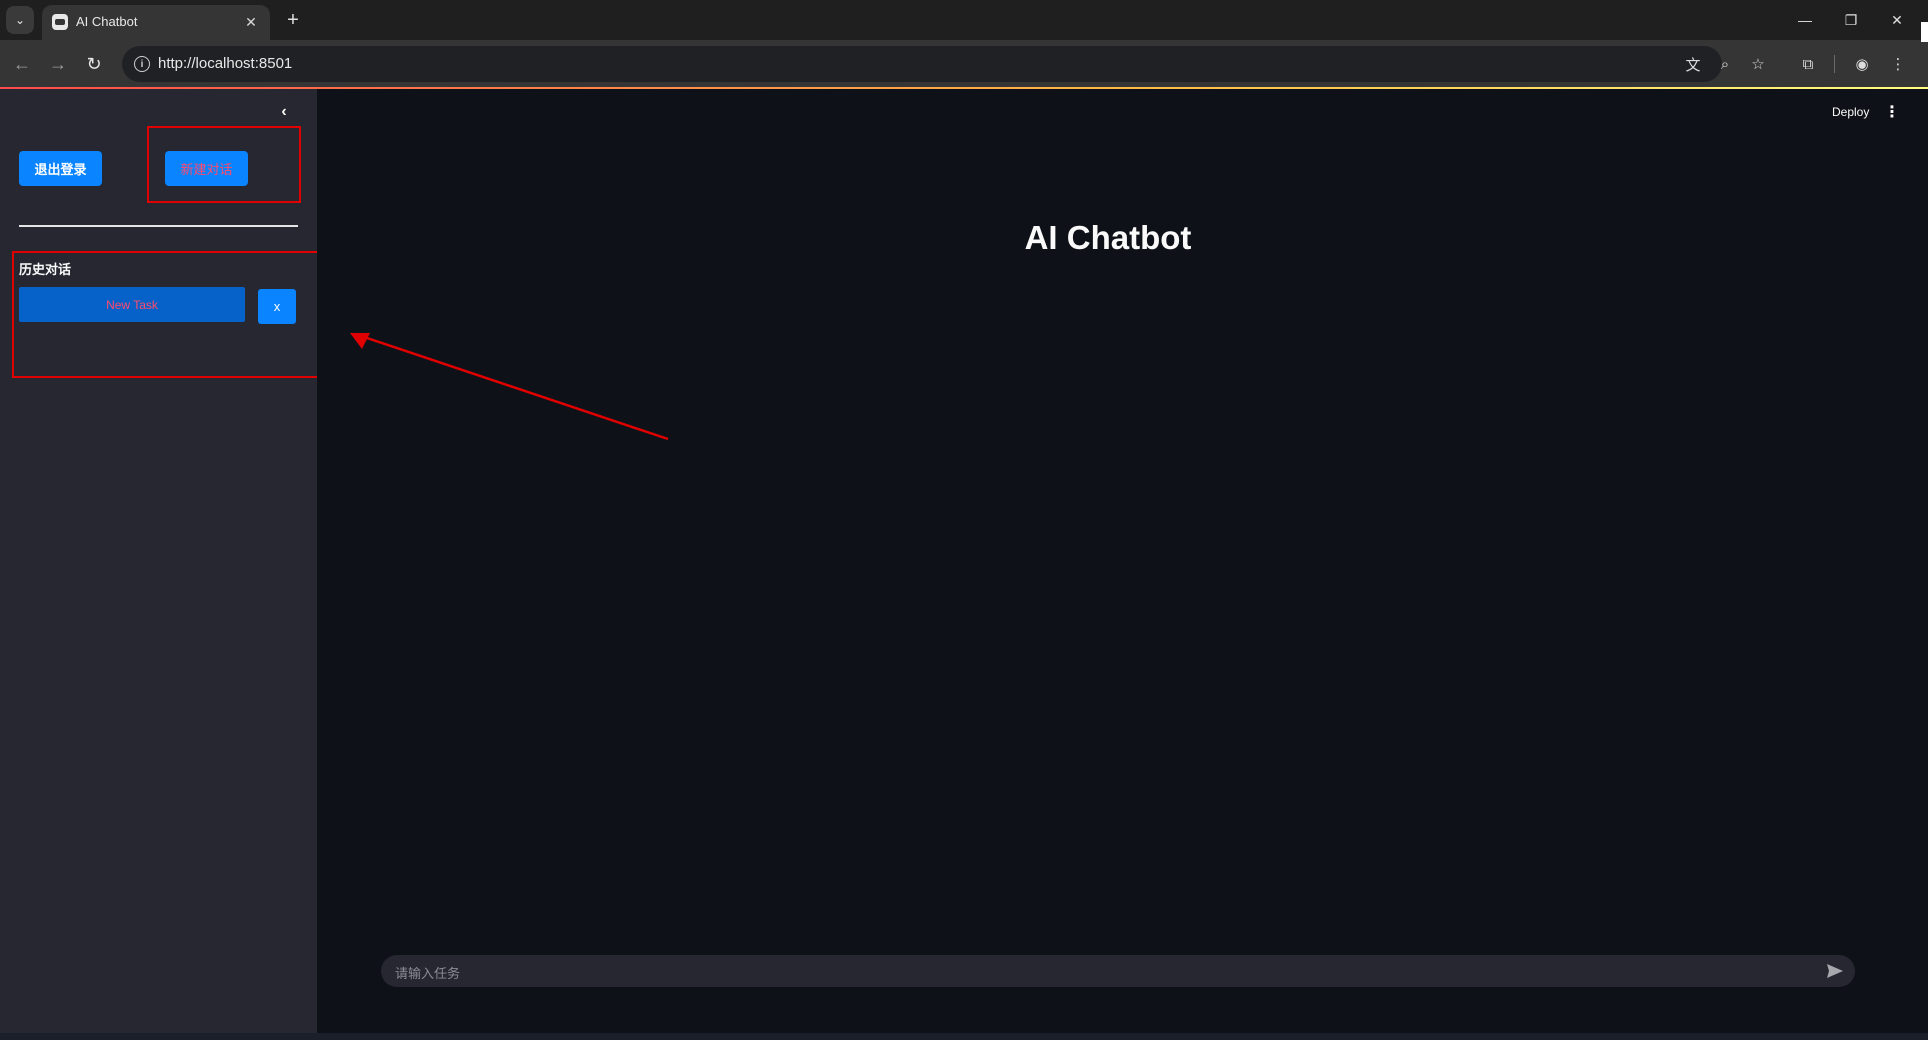 The height and width of the screenshot is (1040, 1928). What do you see at coordinates (964, 1036) in the screenshot?
I see `os-taskbar` at bounding box center [964, 1036].